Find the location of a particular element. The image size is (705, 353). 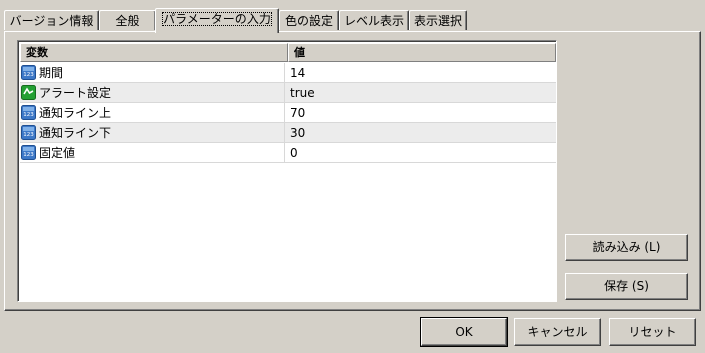

param-value: 30 is located at coordinates (297, 132).